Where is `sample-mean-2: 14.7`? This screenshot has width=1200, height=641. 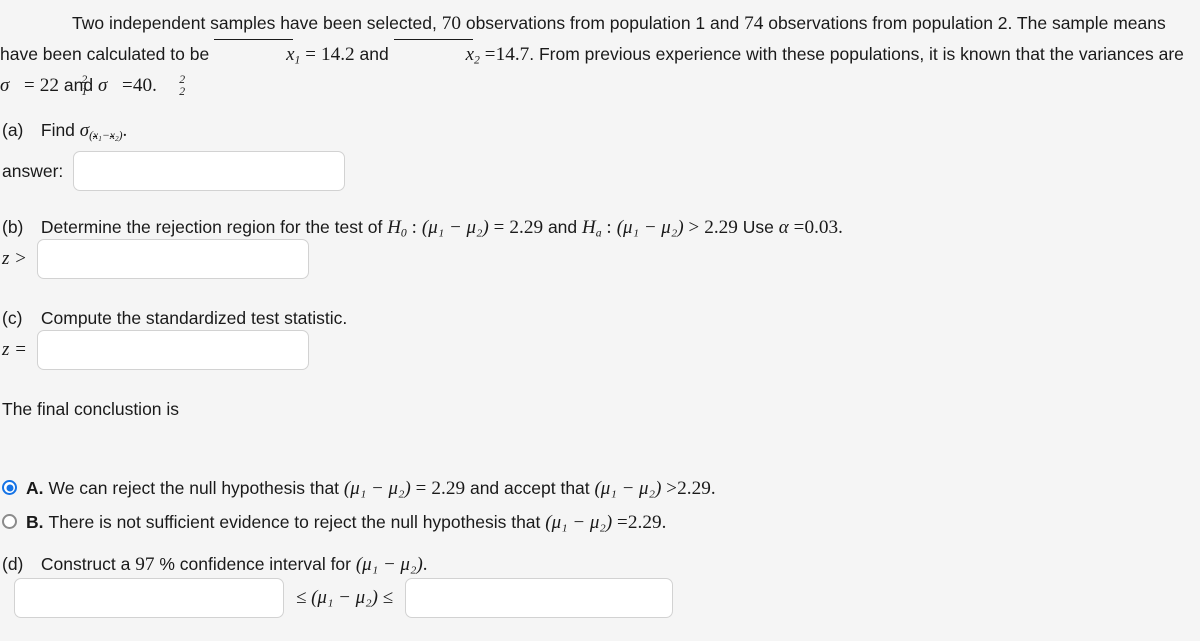
sample-mean-2: 14.7 is located at coordinates (512, 54).